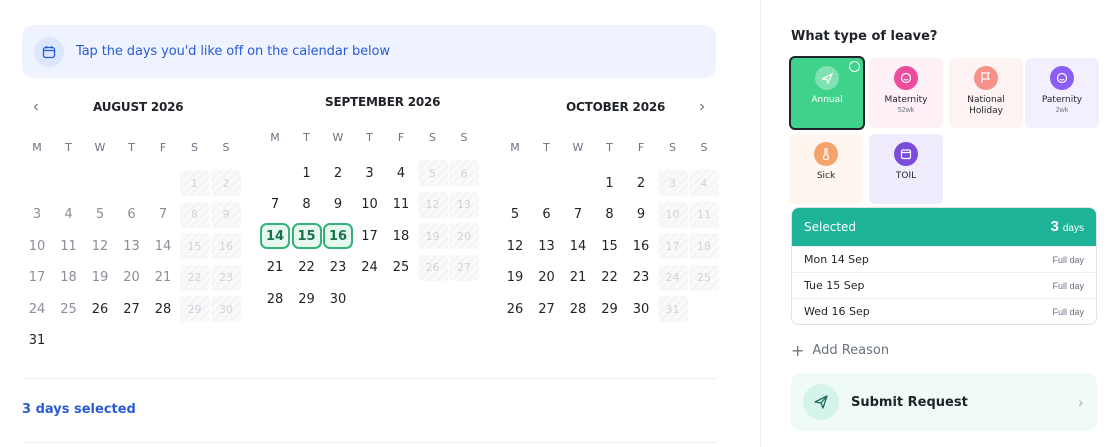 The image size is (1115, 447). What do you see at coordinates (338, 236) in the screenshot?
I see `calendar-day-selected: 16` at bounding box center [338, 236].